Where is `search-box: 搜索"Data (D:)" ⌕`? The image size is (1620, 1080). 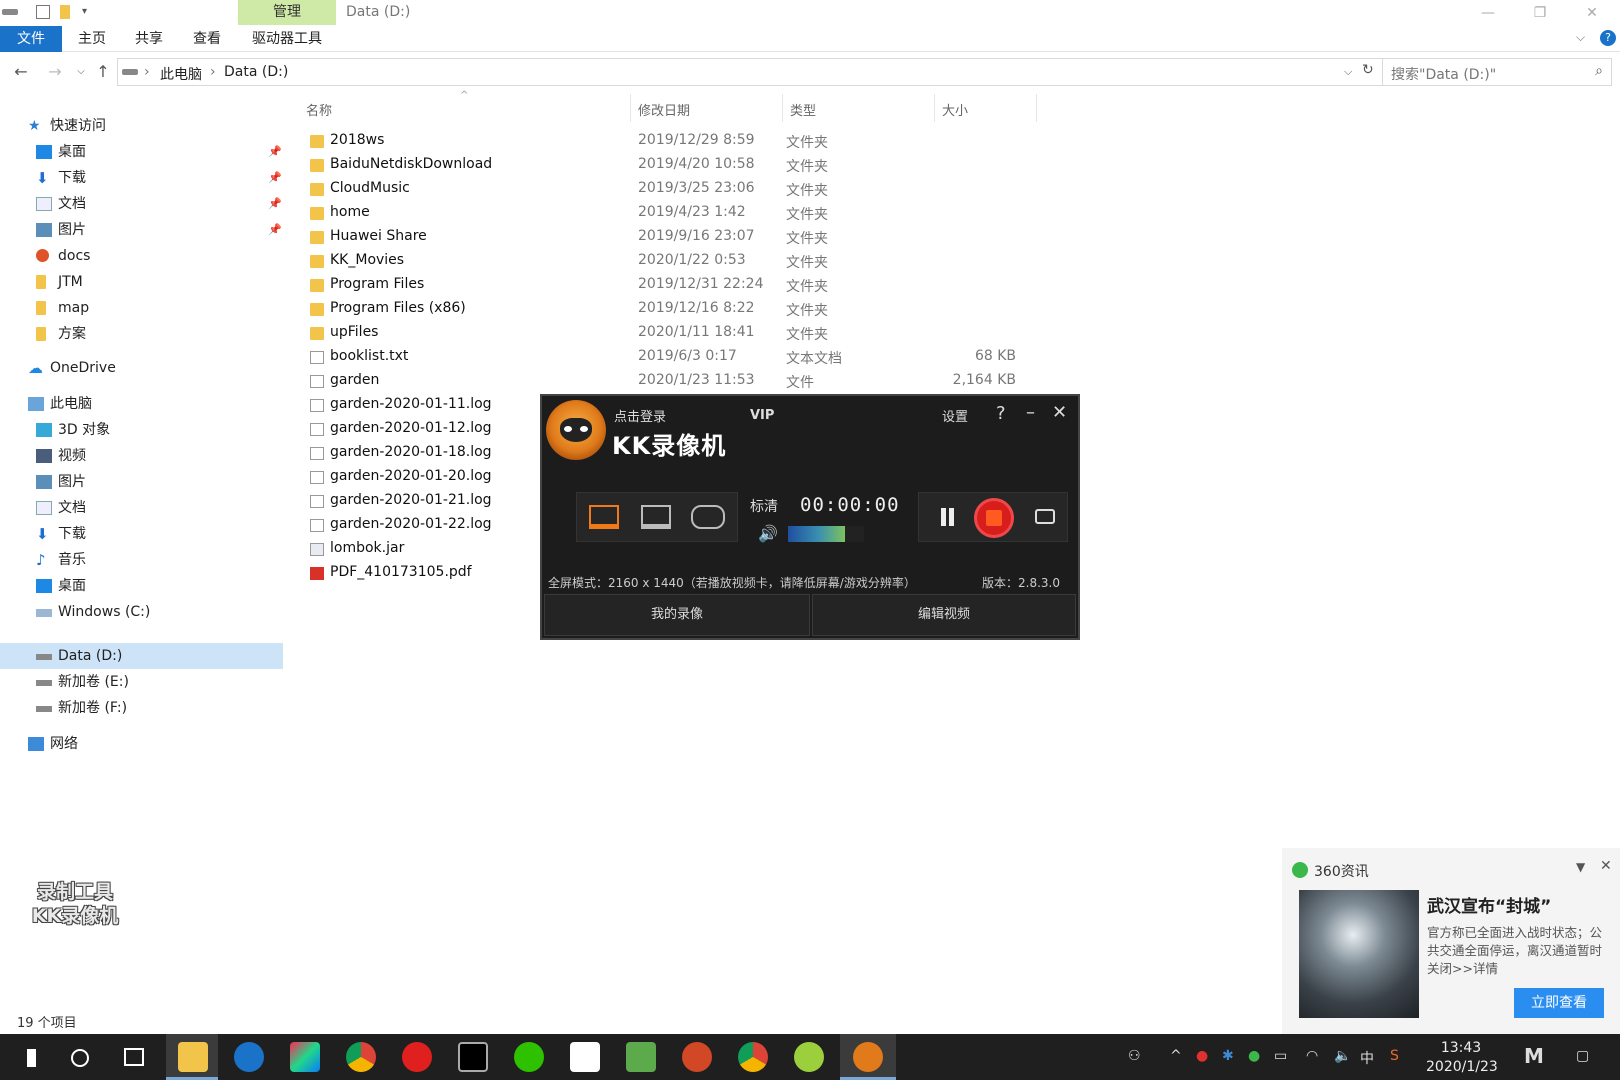
search-box: 搜索"Data (D:)" ⌕ is located at coordinates (1497, 72).